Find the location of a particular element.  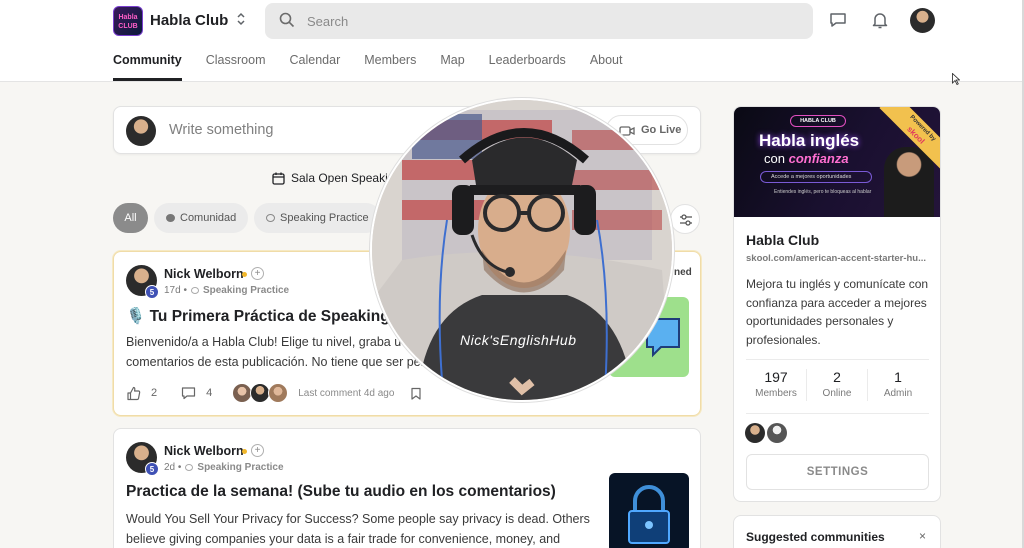

bell-icon is located at coordinates (880, 20).